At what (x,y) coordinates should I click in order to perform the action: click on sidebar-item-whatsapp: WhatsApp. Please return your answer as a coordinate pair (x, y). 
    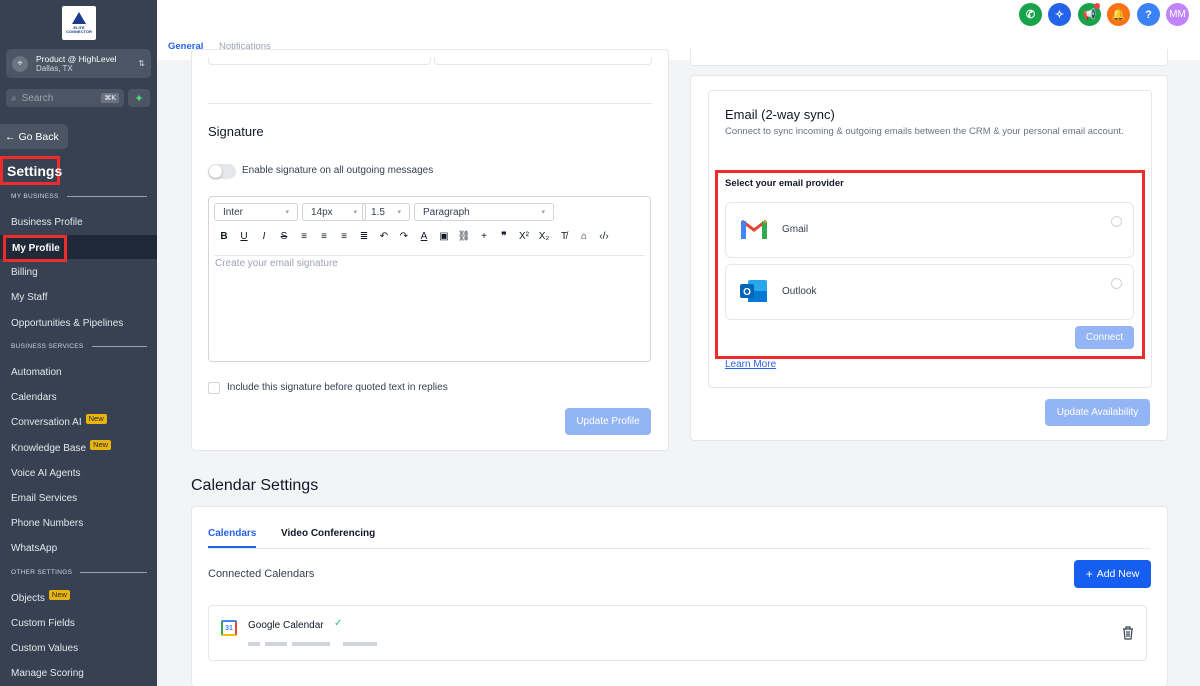
    Looking at the image, I should click on (34, 548).